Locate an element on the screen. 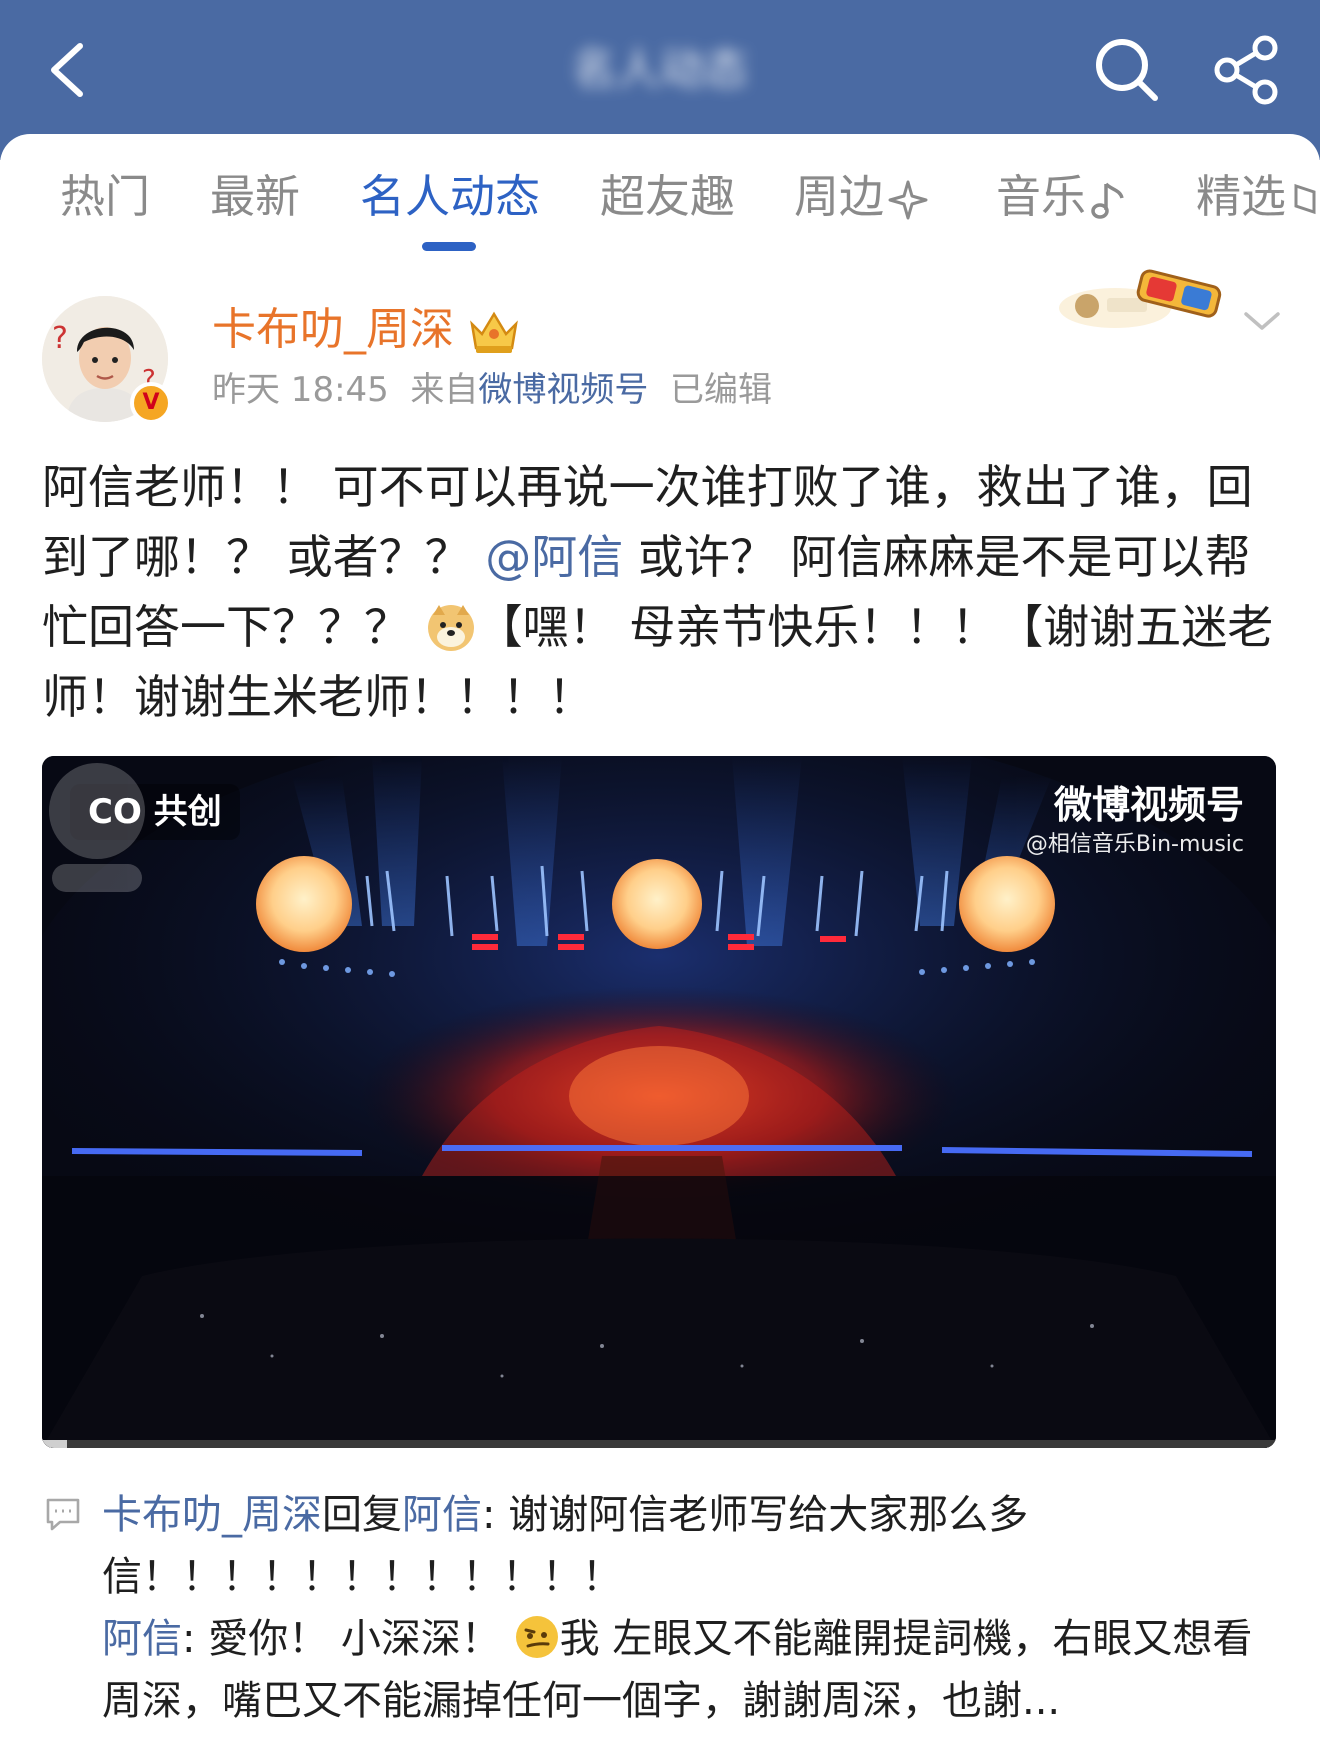 The image size is (1320, 1755). reply-word: 回复 is located at coordinates (362, 1515).